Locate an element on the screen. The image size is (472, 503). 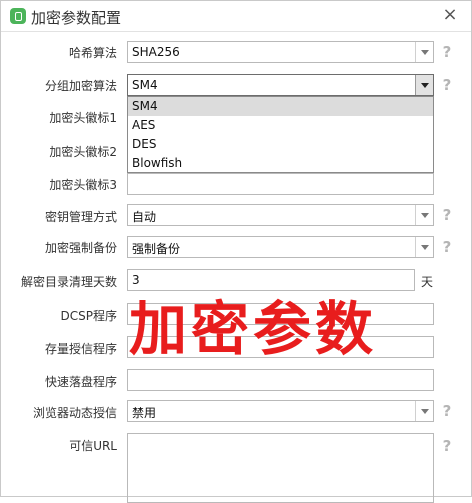
dropdown-option-aes: AES is located at coordinates (280, 125).